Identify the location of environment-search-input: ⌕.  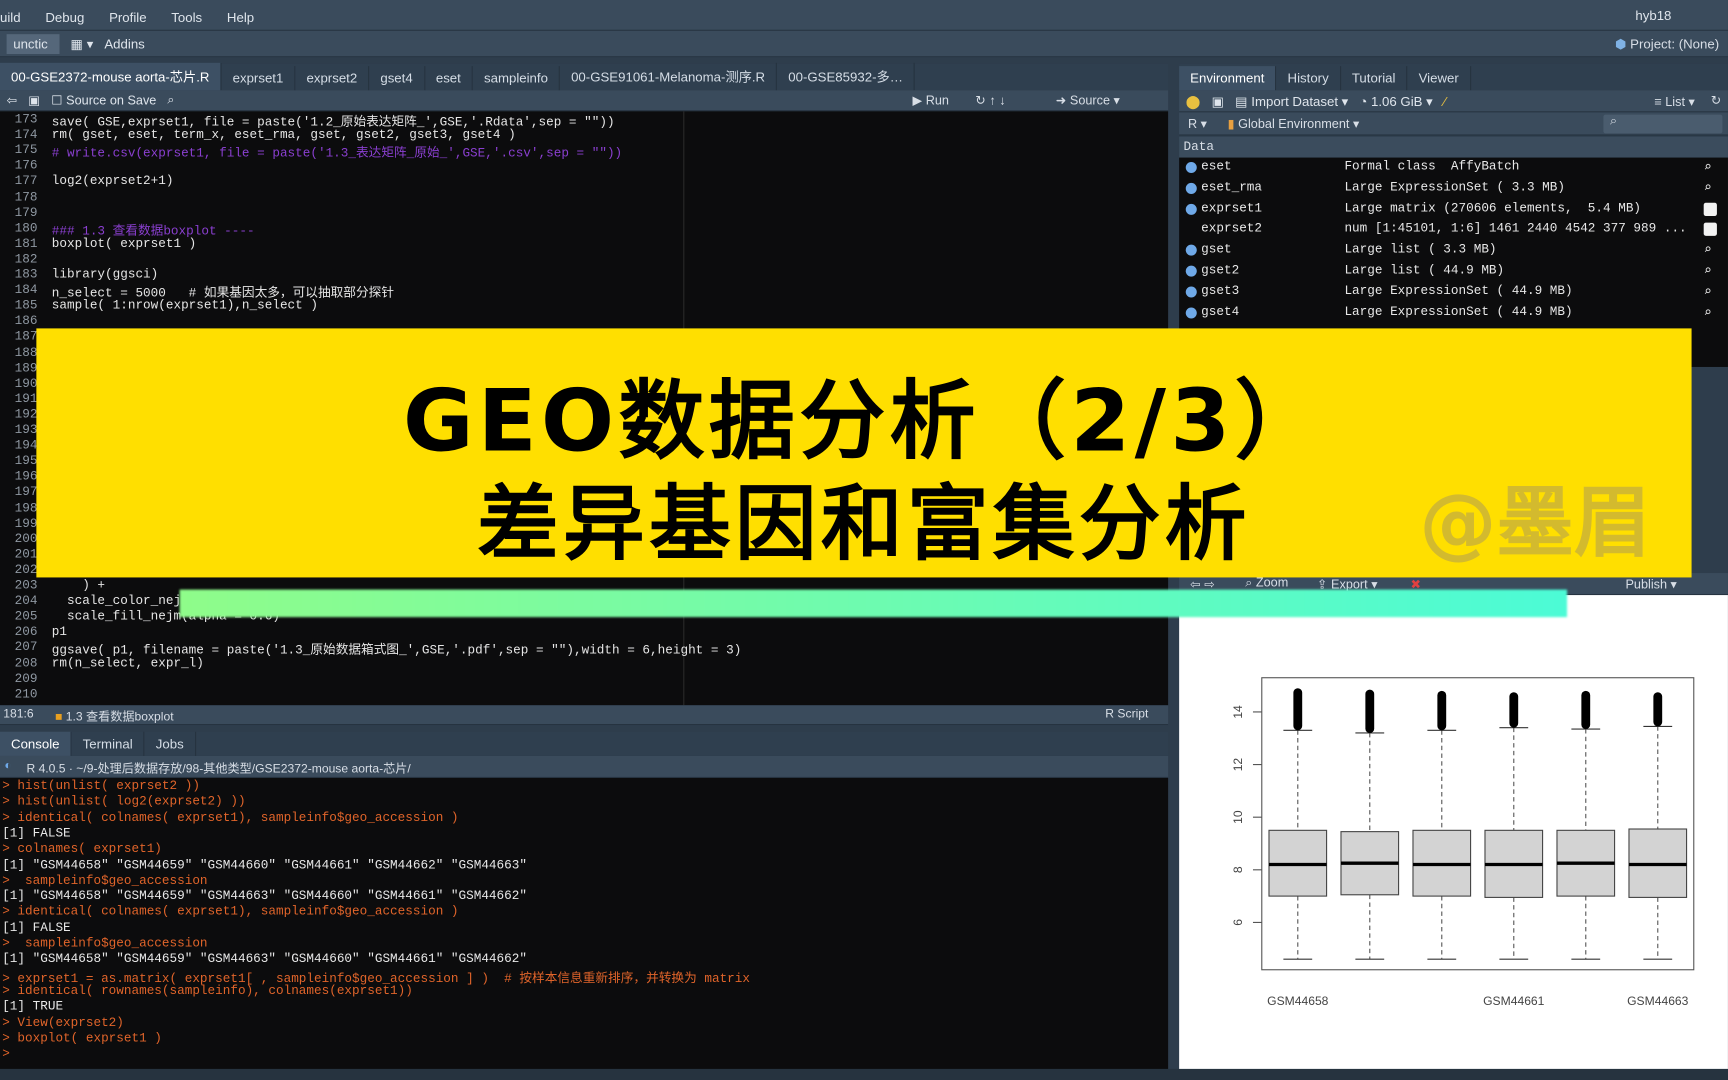
(1663, 124).